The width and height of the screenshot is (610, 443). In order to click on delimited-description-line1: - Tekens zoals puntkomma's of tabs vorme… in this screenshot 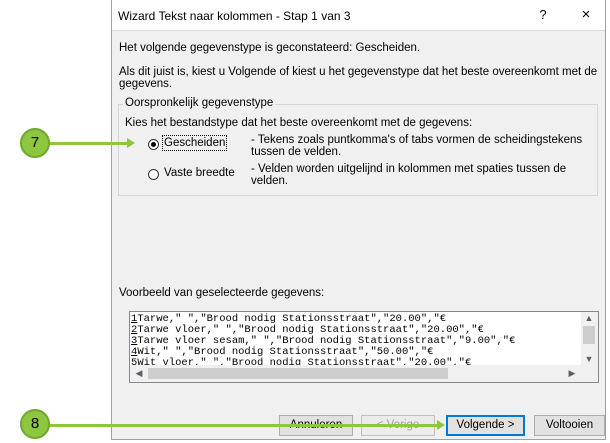, I will do `click(417, 140)`.